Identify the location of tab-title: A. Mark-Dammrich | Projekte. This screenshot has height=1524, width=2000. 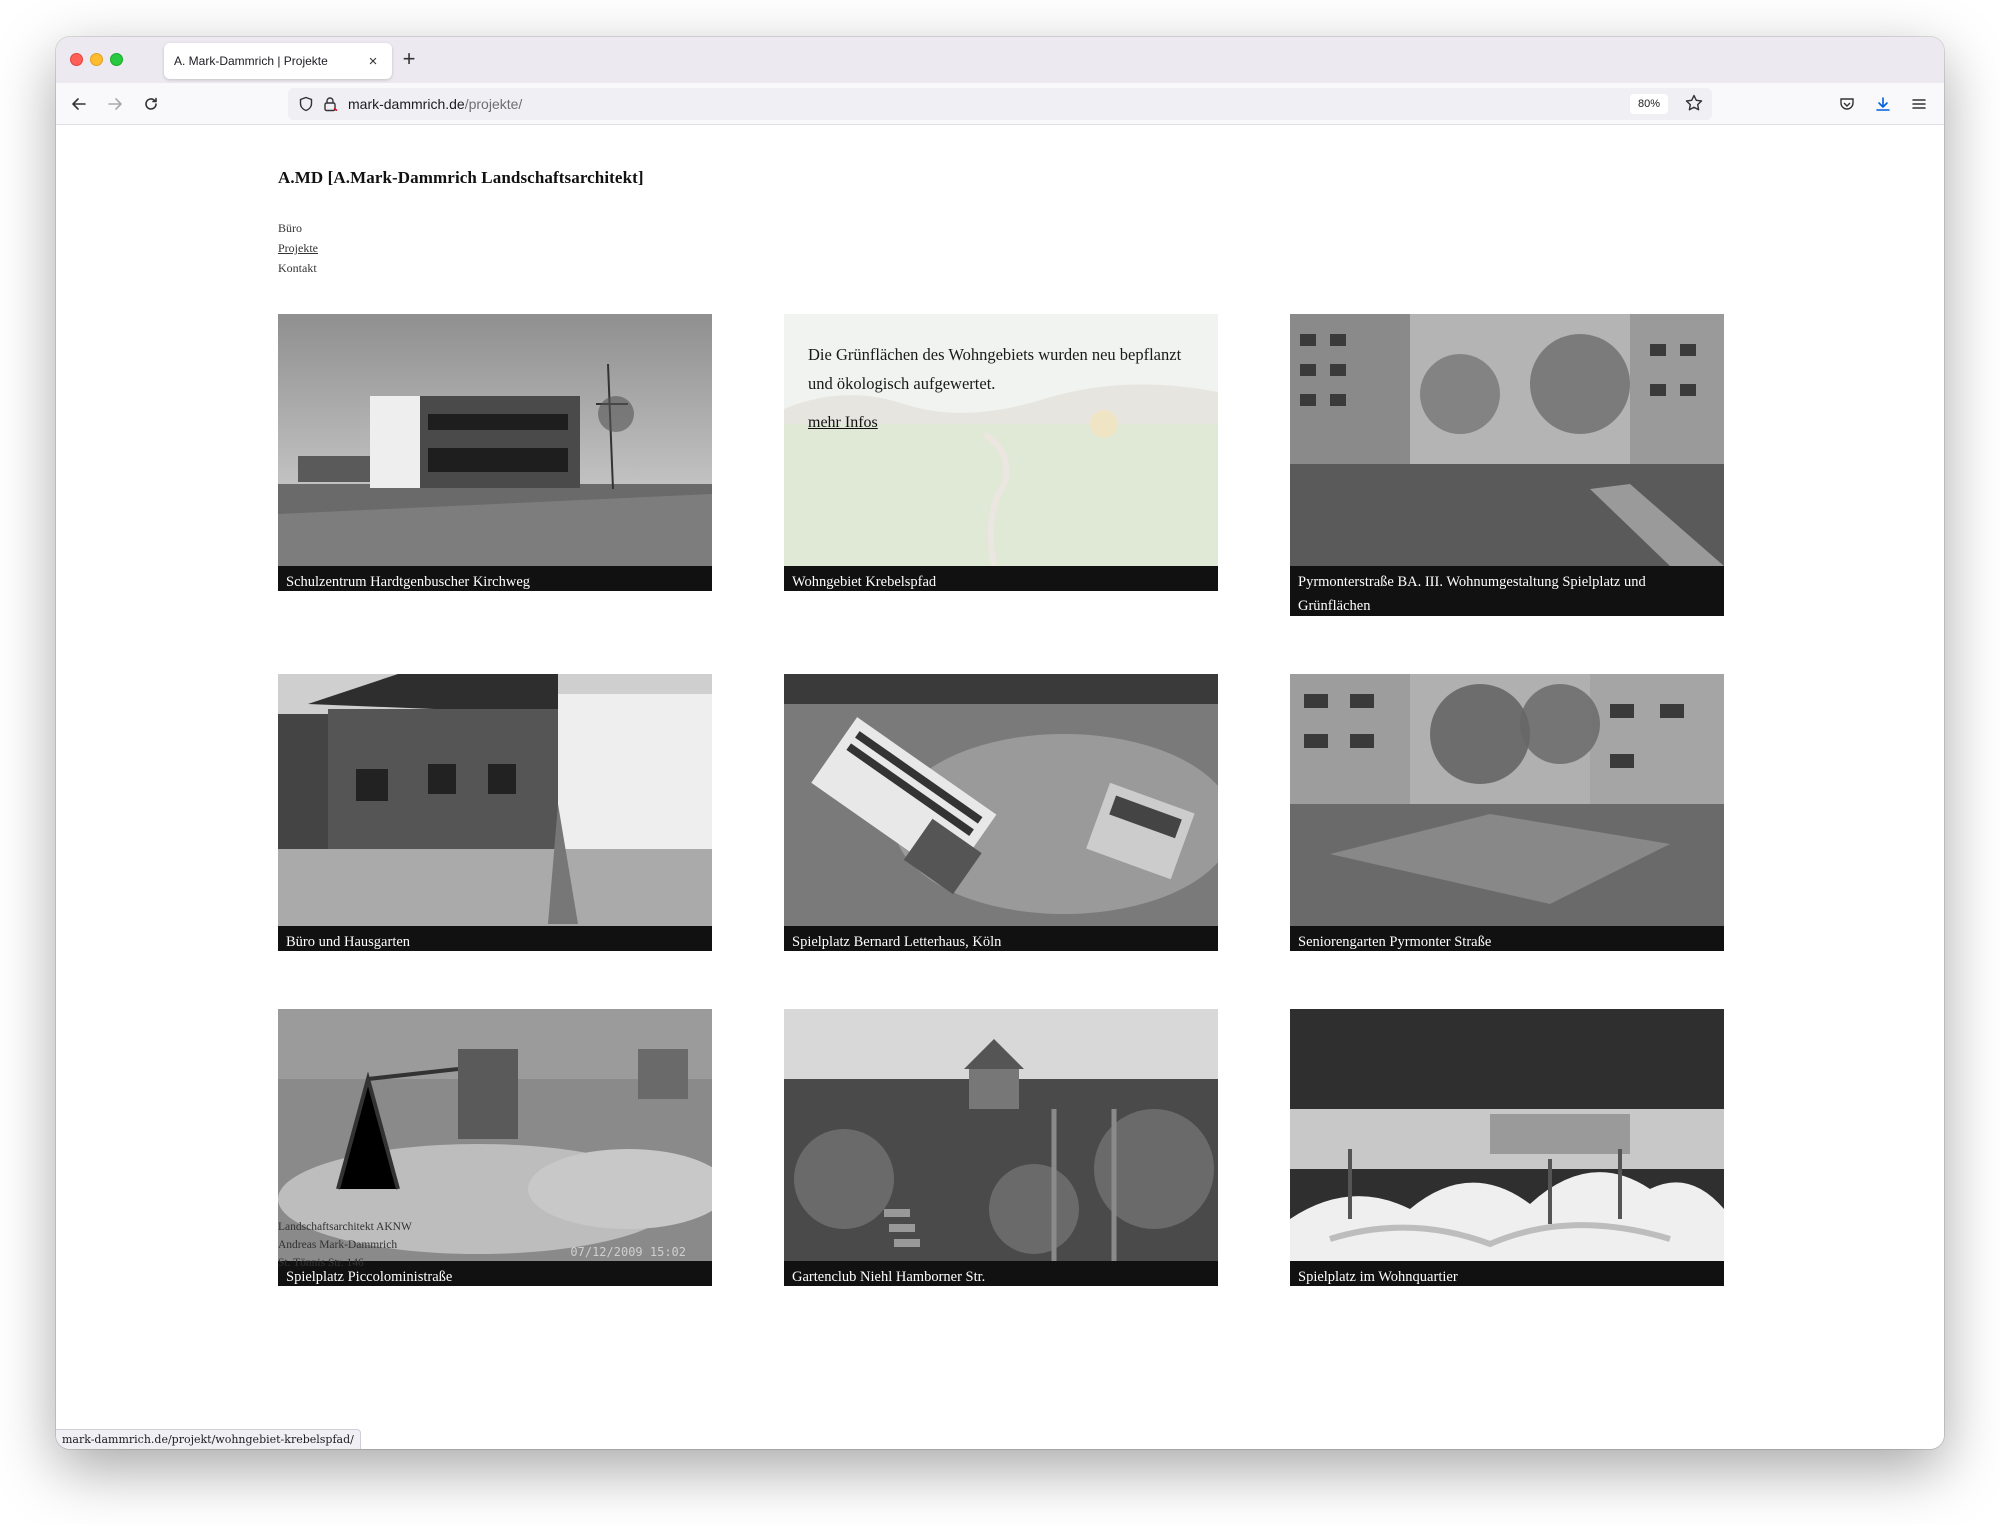
(251, 61).